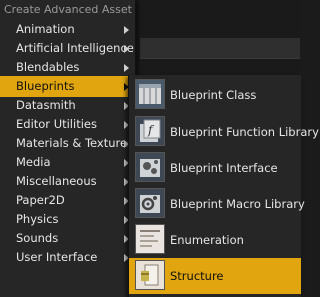 This screenshot has width=320, height=297. I want to click on submenu-item-blueprint-function-library: f Blueprint Function Library, so click(224, 132).